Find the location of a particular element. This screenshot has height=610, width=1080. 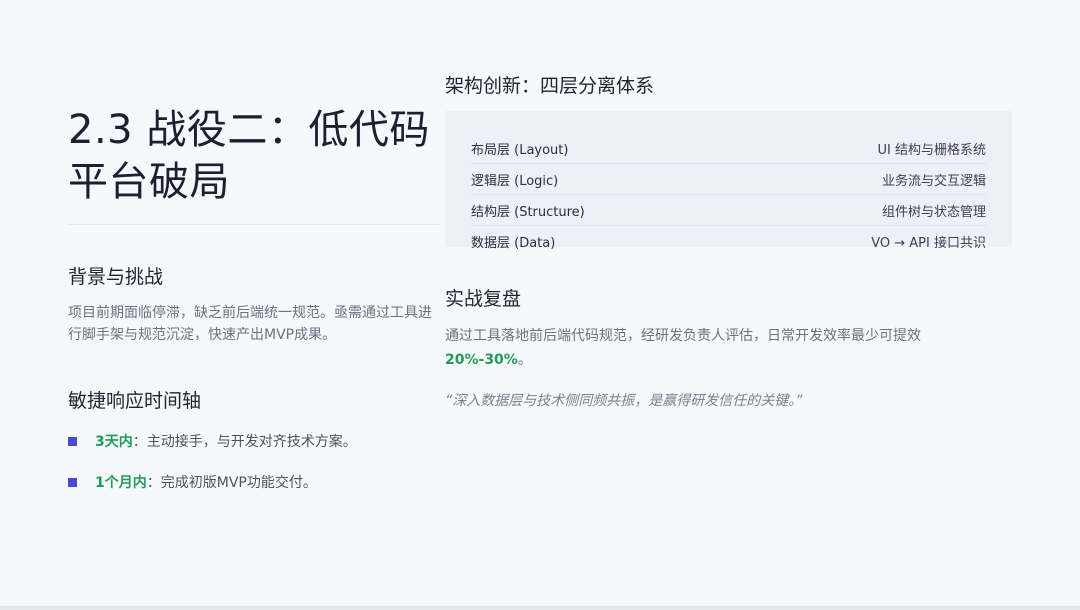

architecture-row: 数据层 (Data) VO → API 接口共识 is located at coordinates (728, 241).